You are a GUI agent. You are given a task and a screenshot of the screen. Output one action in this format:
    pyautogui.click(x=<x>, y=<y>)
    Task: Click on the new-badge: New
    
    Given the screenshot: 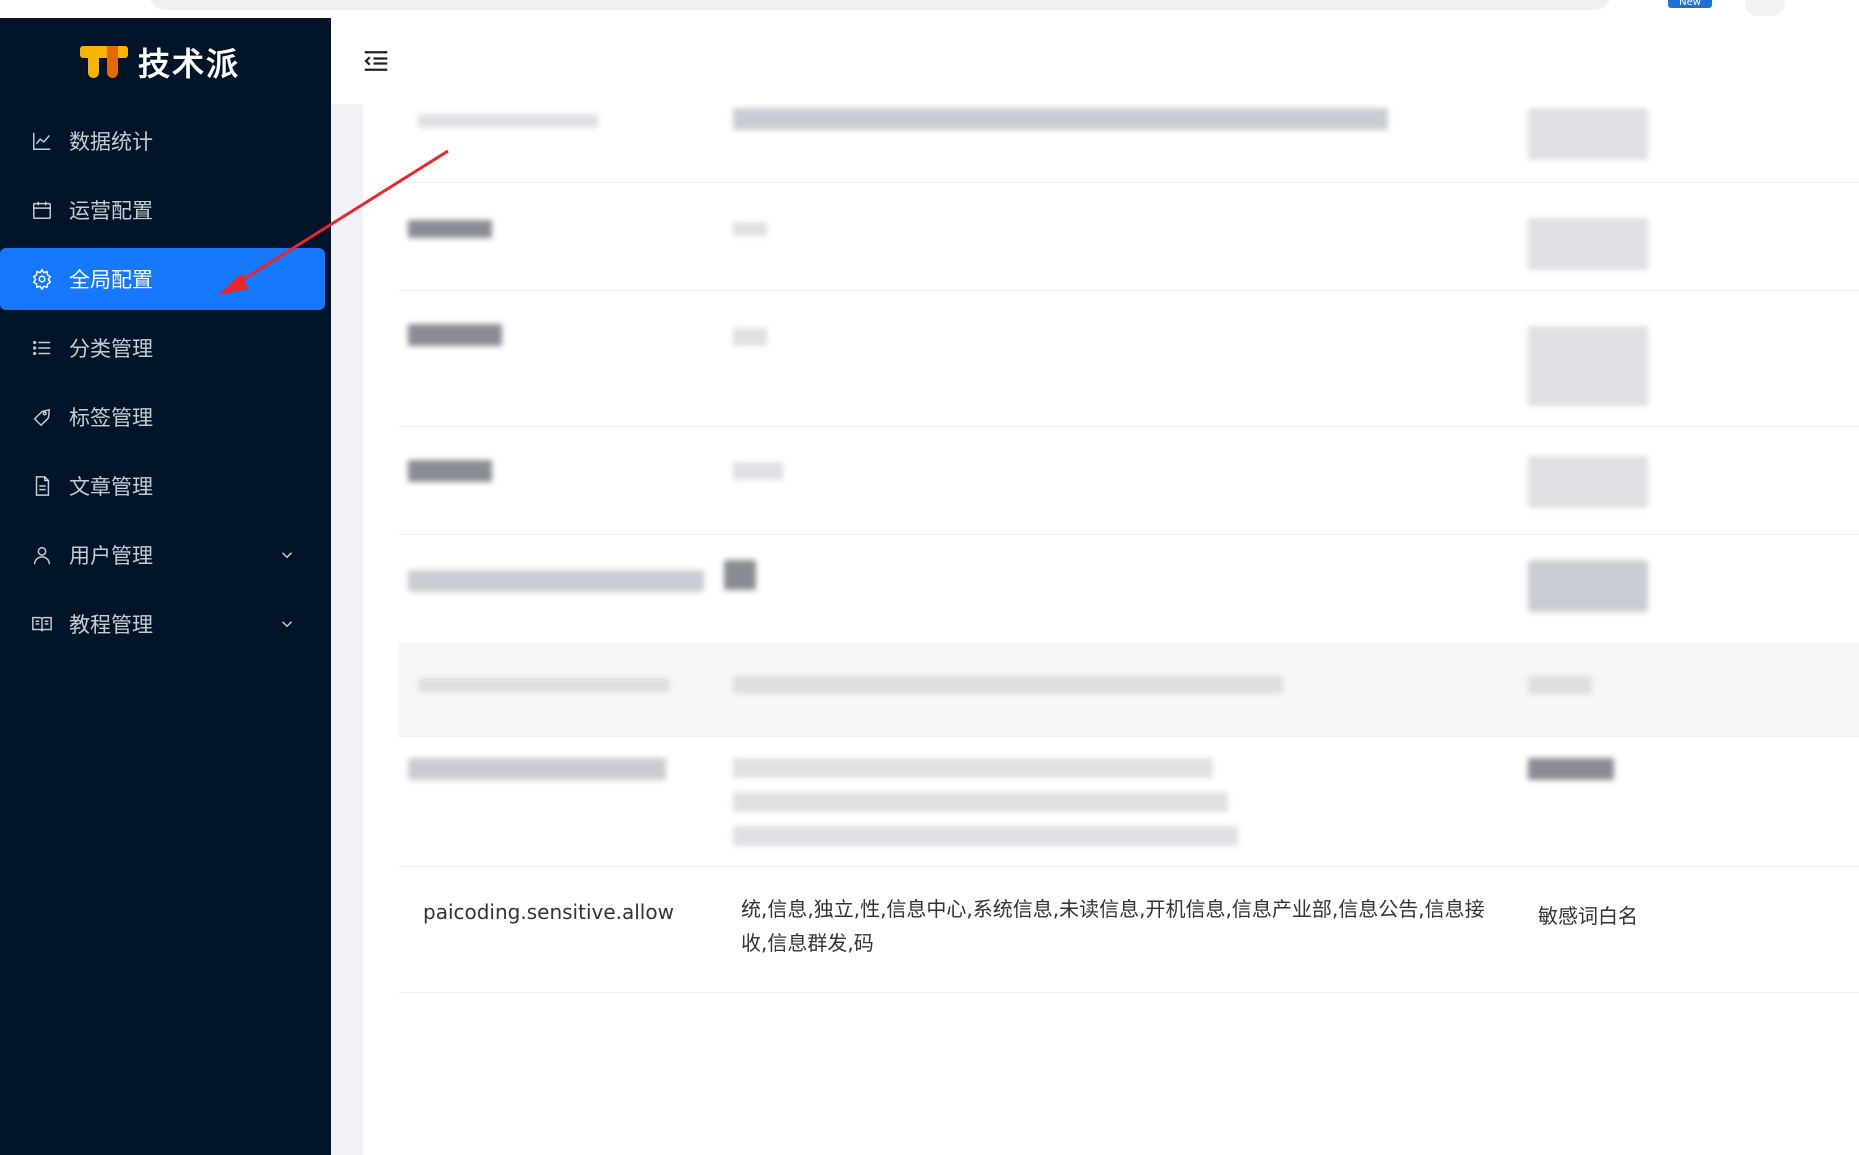 What is the action you would take?
    pyautogui.click(x=1690, y=4)
    